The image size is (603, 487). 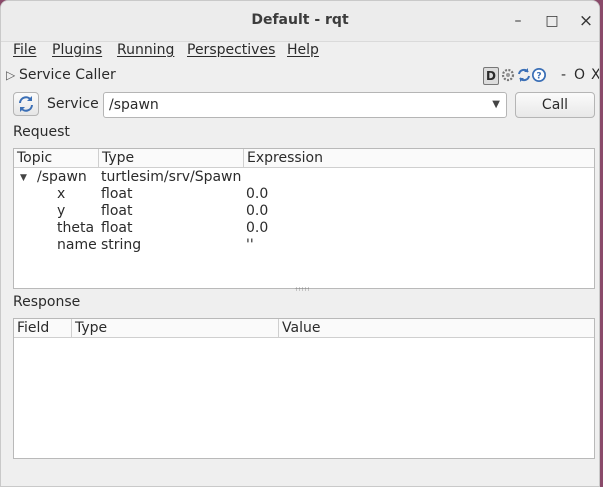 I want to click on refresh-icon, so click(x=26, y=104).